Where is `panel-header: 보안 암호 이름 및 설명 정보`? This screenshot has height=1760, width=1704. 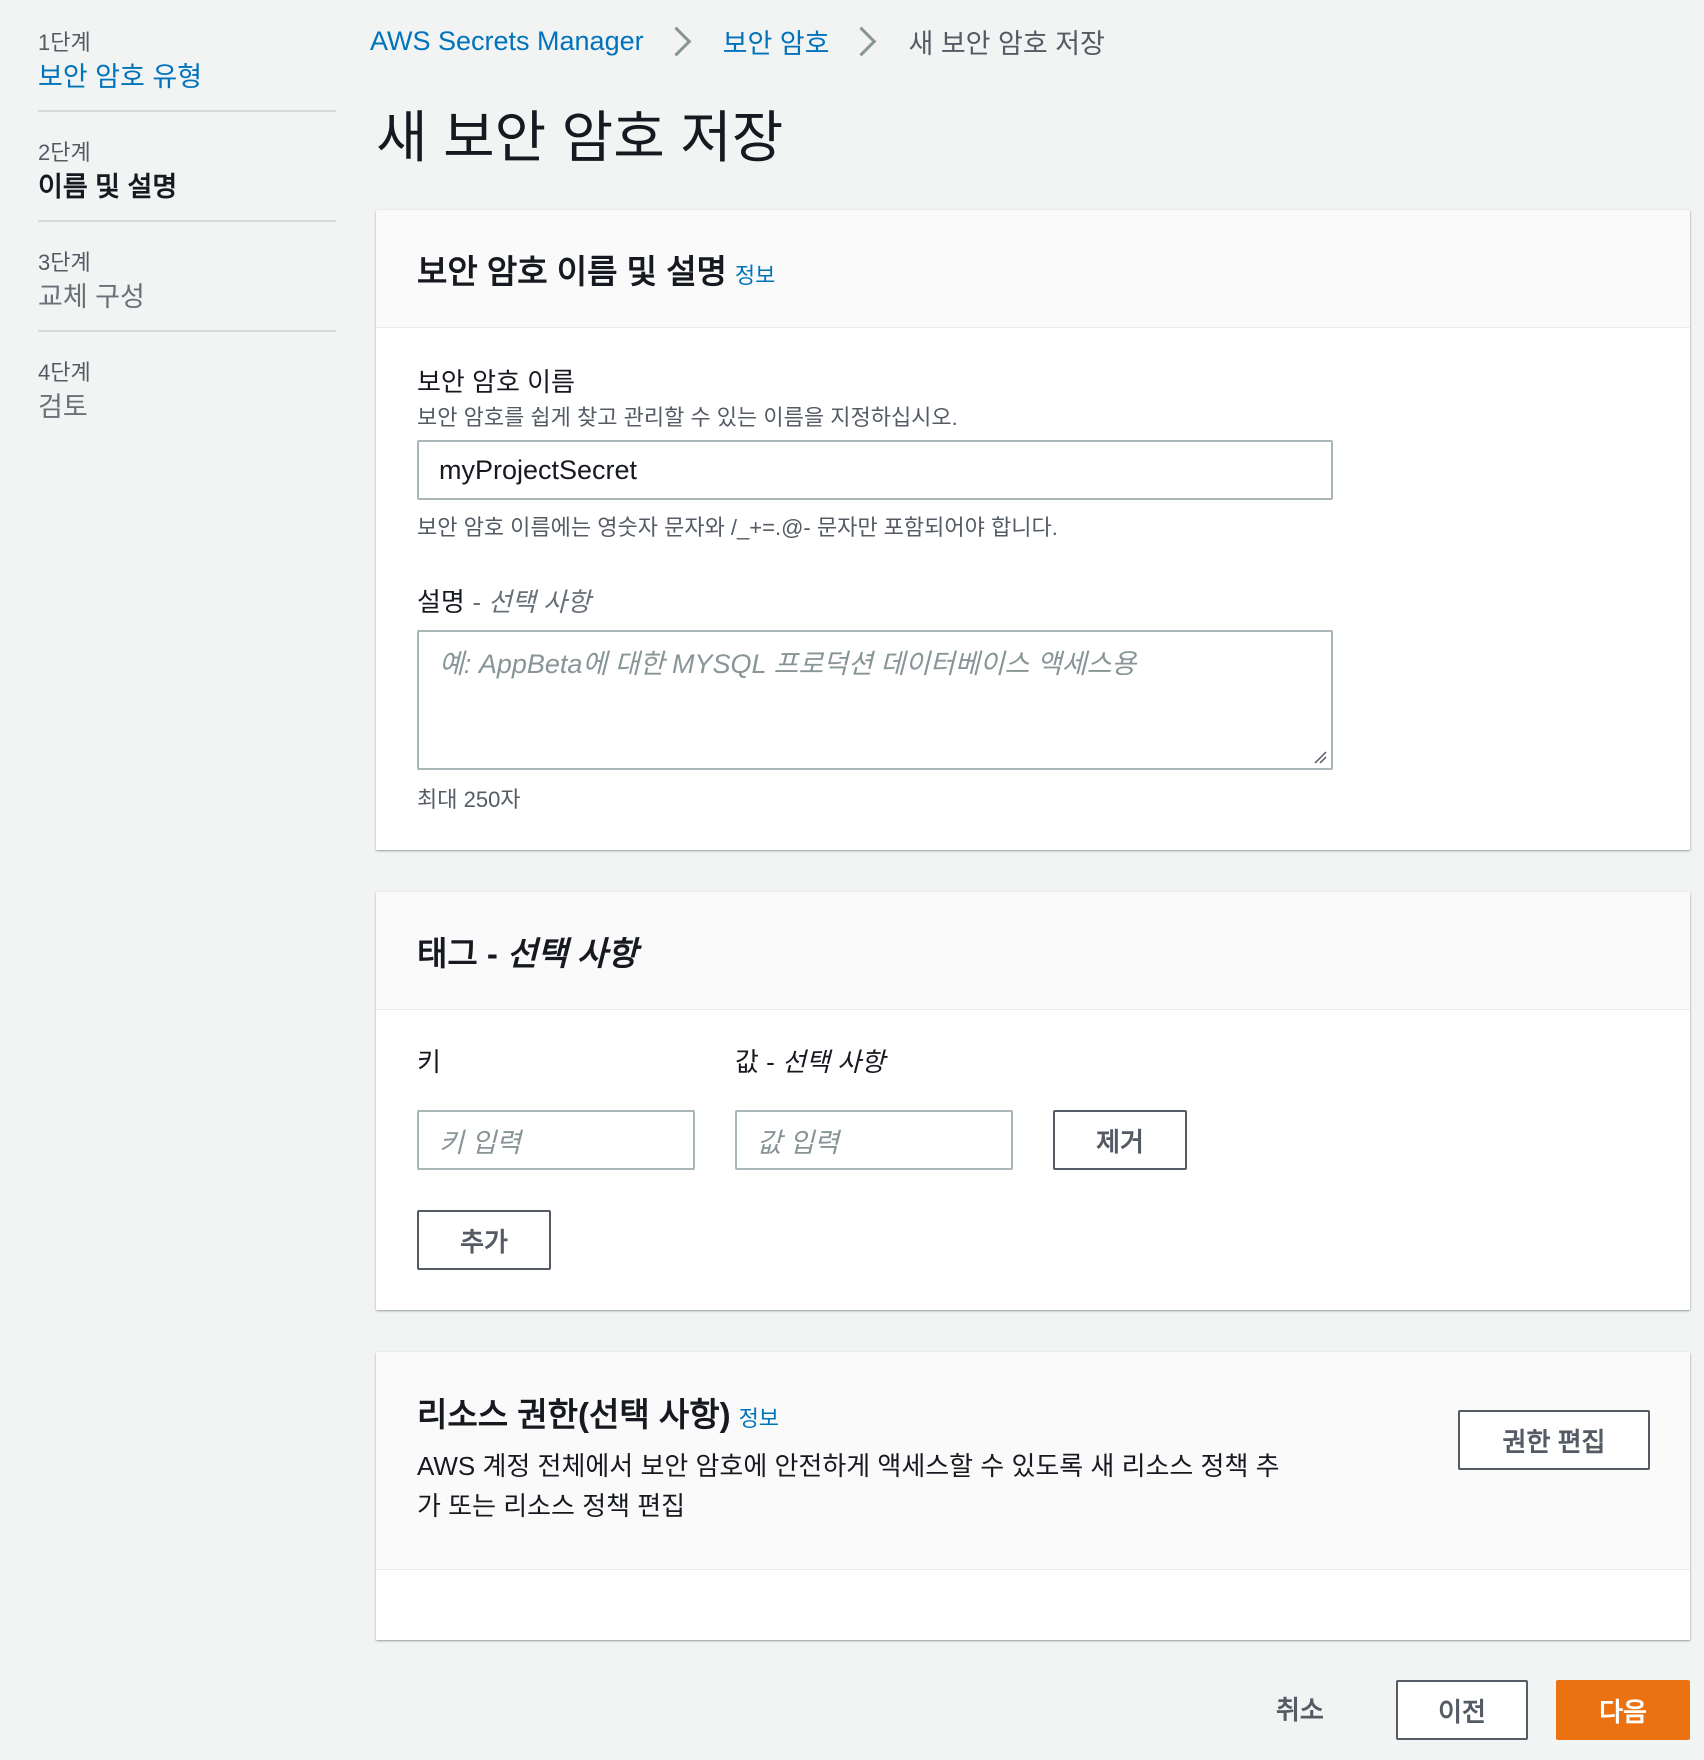 panel-header: 보안 암호 이름 및 설명 정보 is located at coordinates (1033, 269).